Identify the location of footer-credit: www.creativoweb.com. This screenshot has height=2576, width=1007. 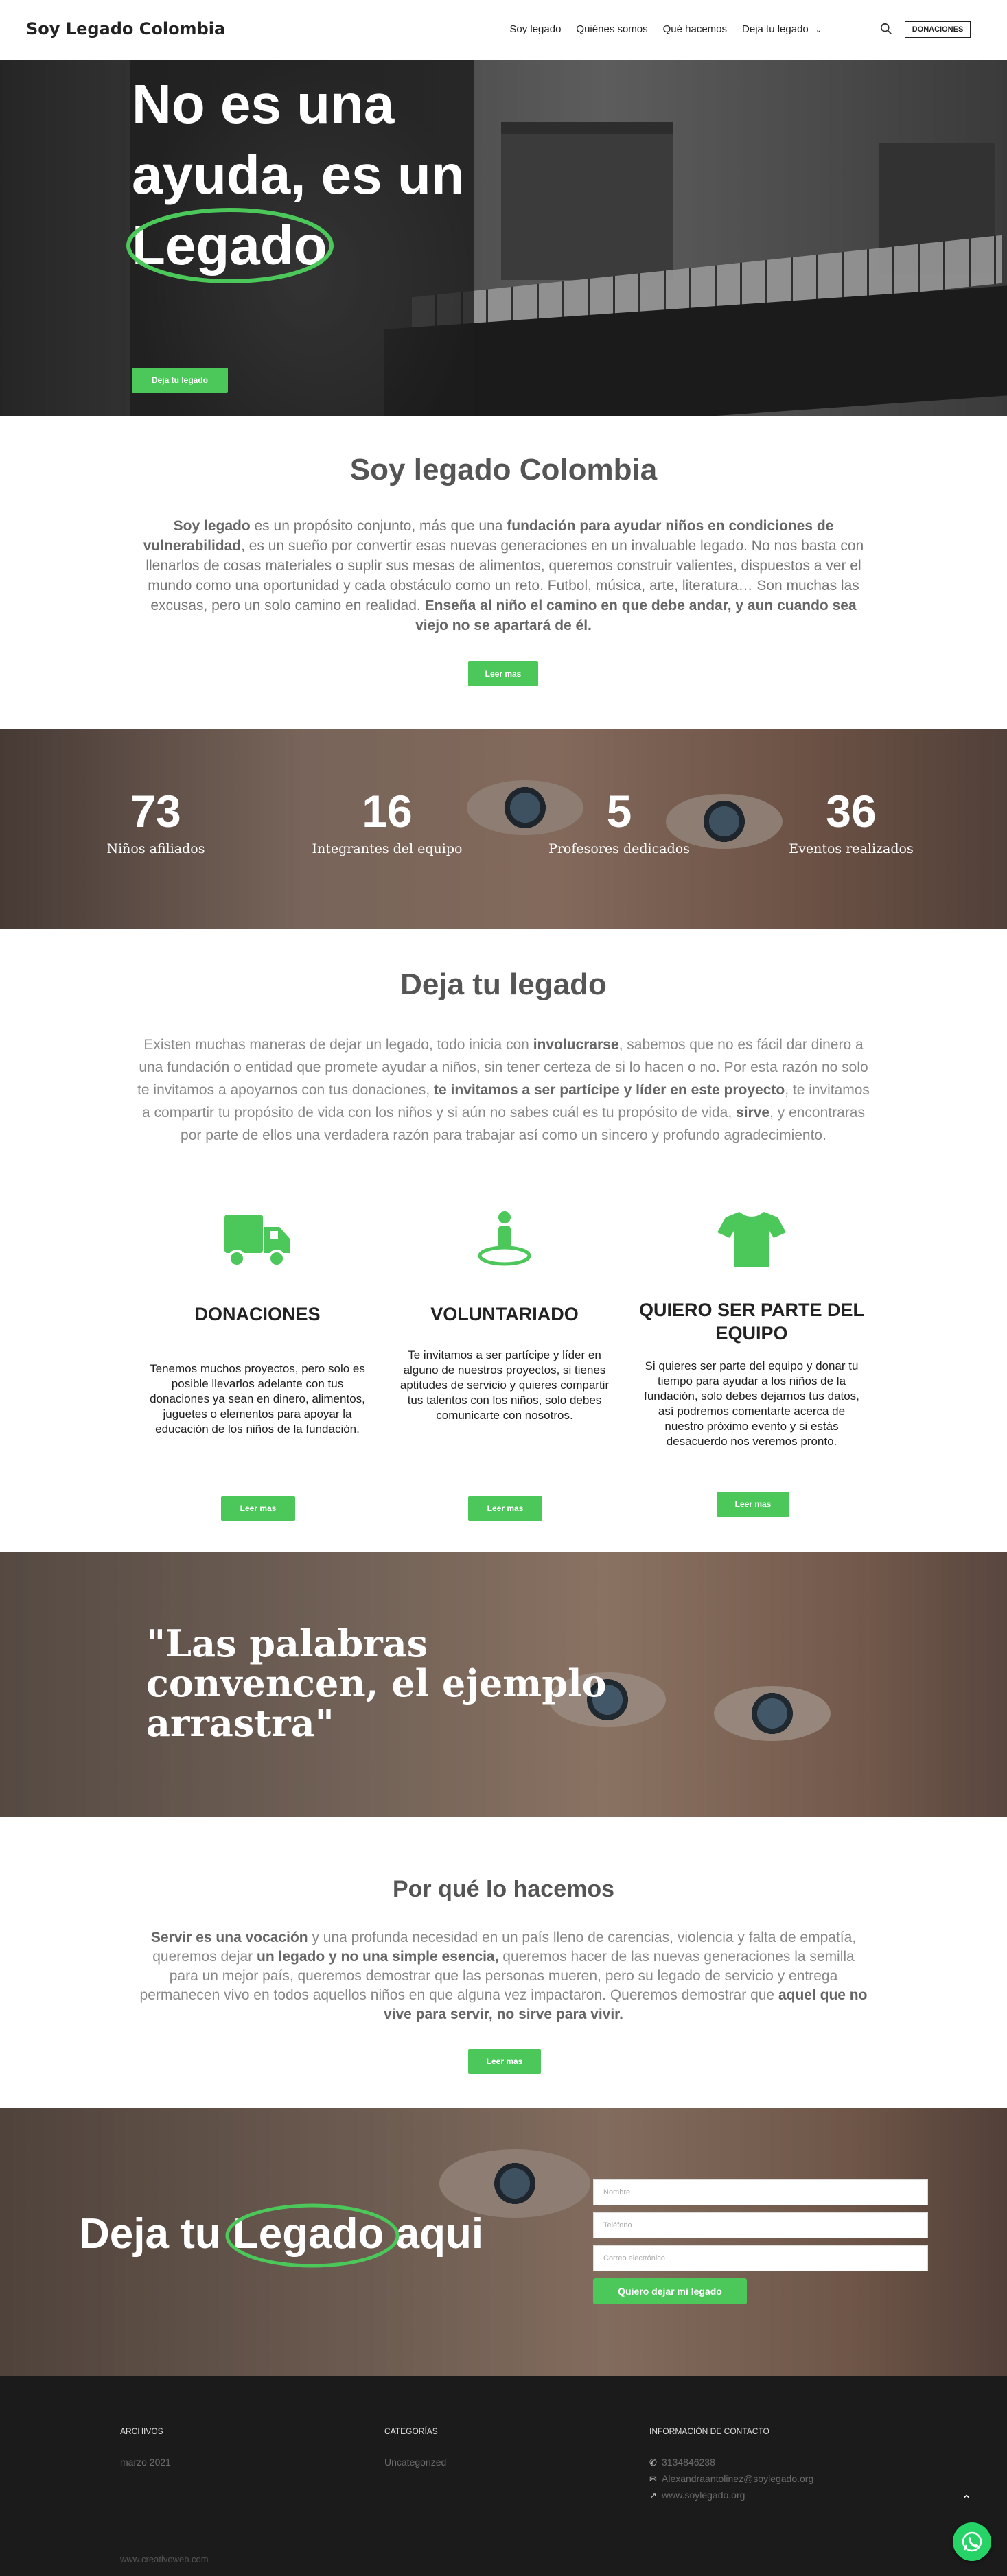
(164, 2559).